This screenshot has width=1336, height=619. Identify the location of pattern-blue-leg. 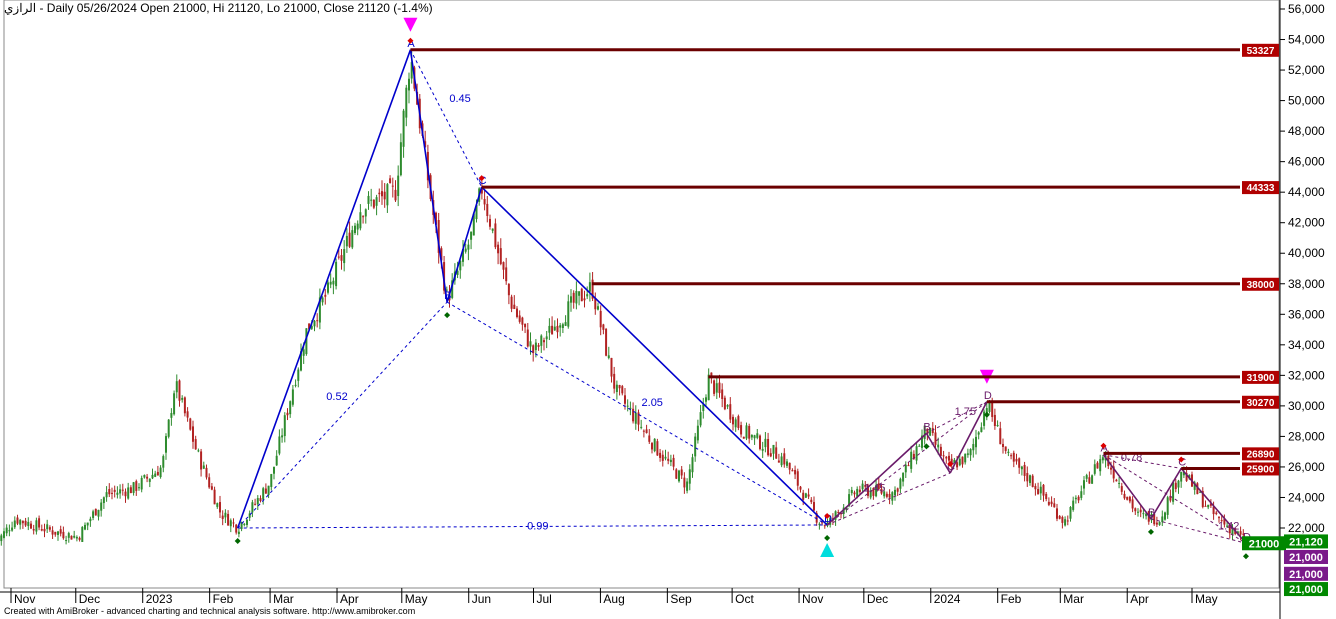
(324, 289).